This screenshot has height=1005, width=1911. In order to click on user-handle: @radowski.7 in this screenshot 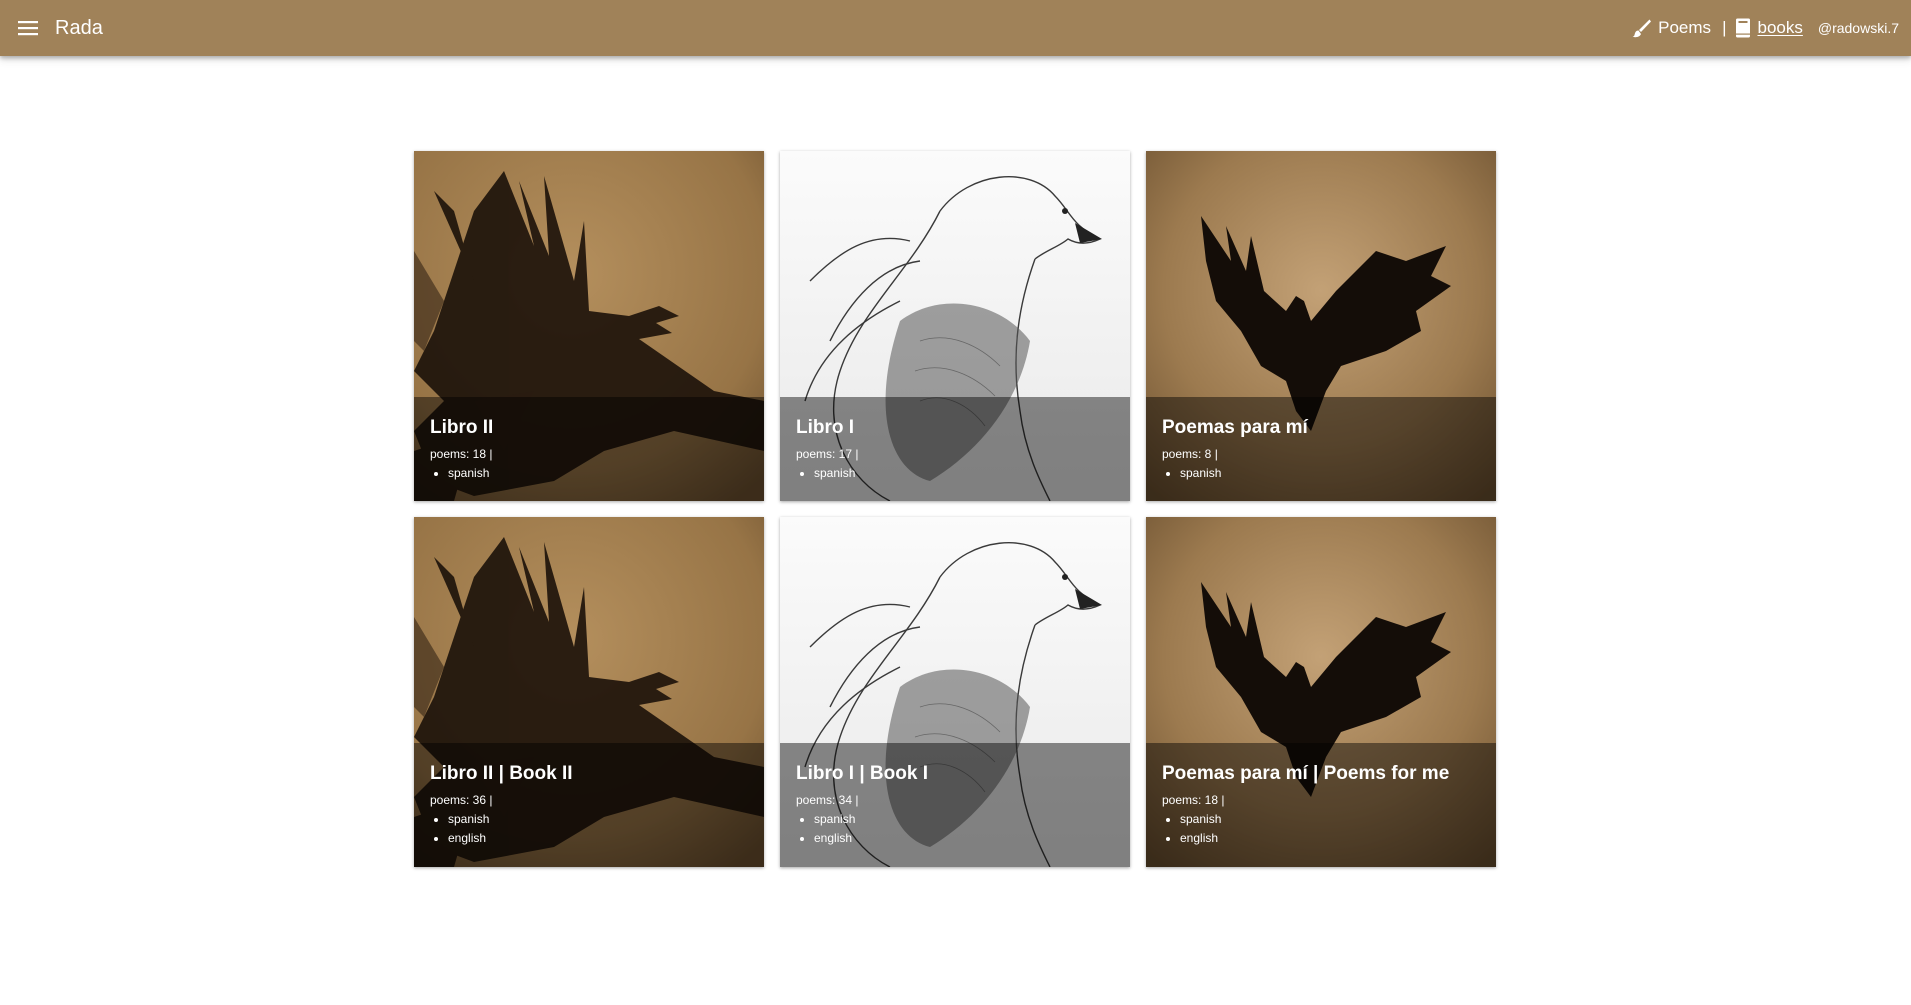, I will do `click(1858, 28)`.